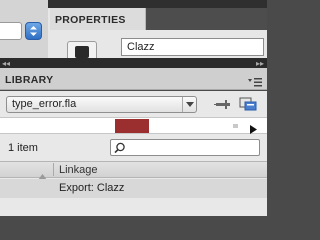 The height and width of the screenshot is (240, 320). I want to click on instance-name-field: Clazz, so click(192, 47).